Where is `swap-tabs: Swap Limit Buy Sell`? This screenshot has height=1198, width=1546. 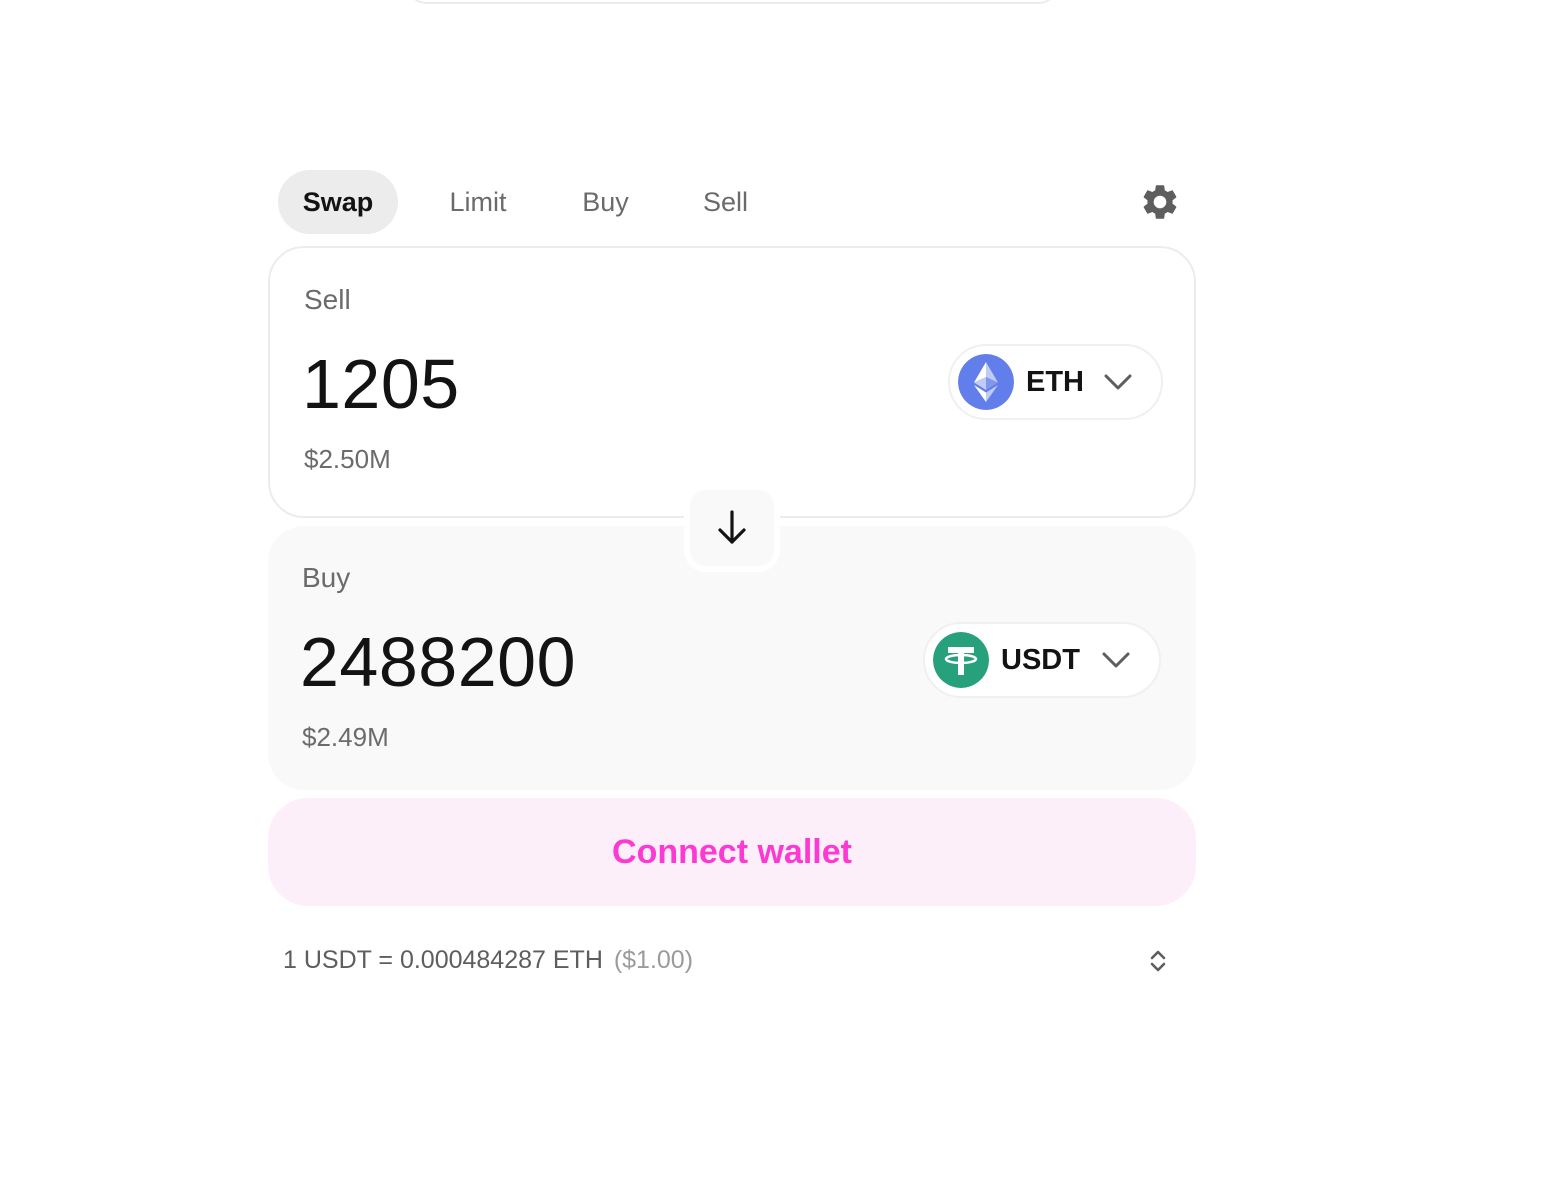
swap-tabs: Swap Limit Buy Sell is located at coordinates (731, 202).